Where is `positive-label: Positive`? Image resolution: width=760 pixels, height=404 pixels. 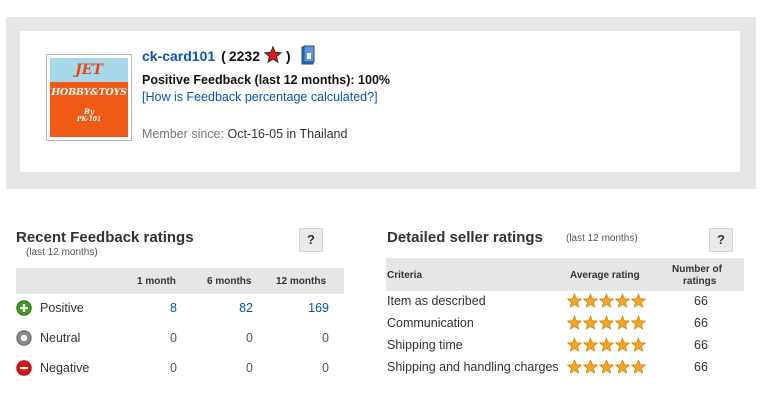 positive-label: Positive is located at coordinates (62, 308).